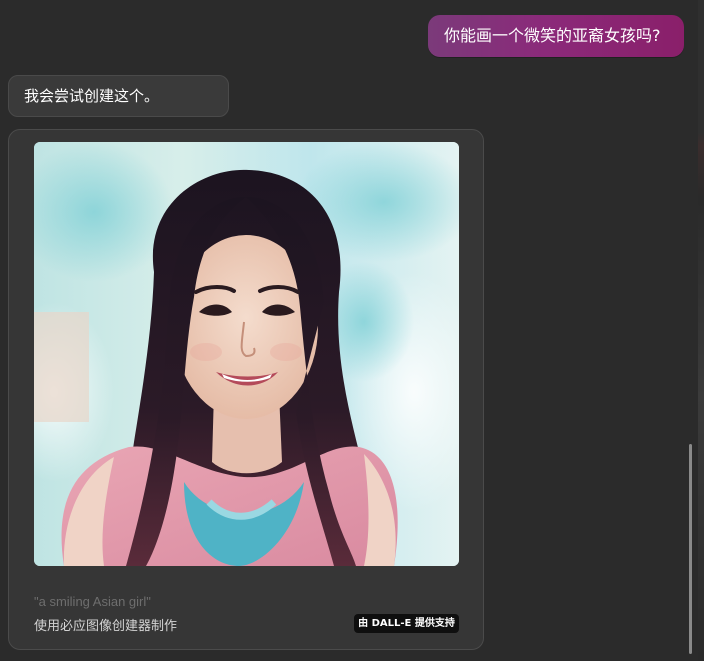 The height and width of the screenshot is (661, 704). Describe the element at coordinates (118, 96) in the screenshot. I see `assistant-message-bubble: 我会尝试创建这个。` at that location.